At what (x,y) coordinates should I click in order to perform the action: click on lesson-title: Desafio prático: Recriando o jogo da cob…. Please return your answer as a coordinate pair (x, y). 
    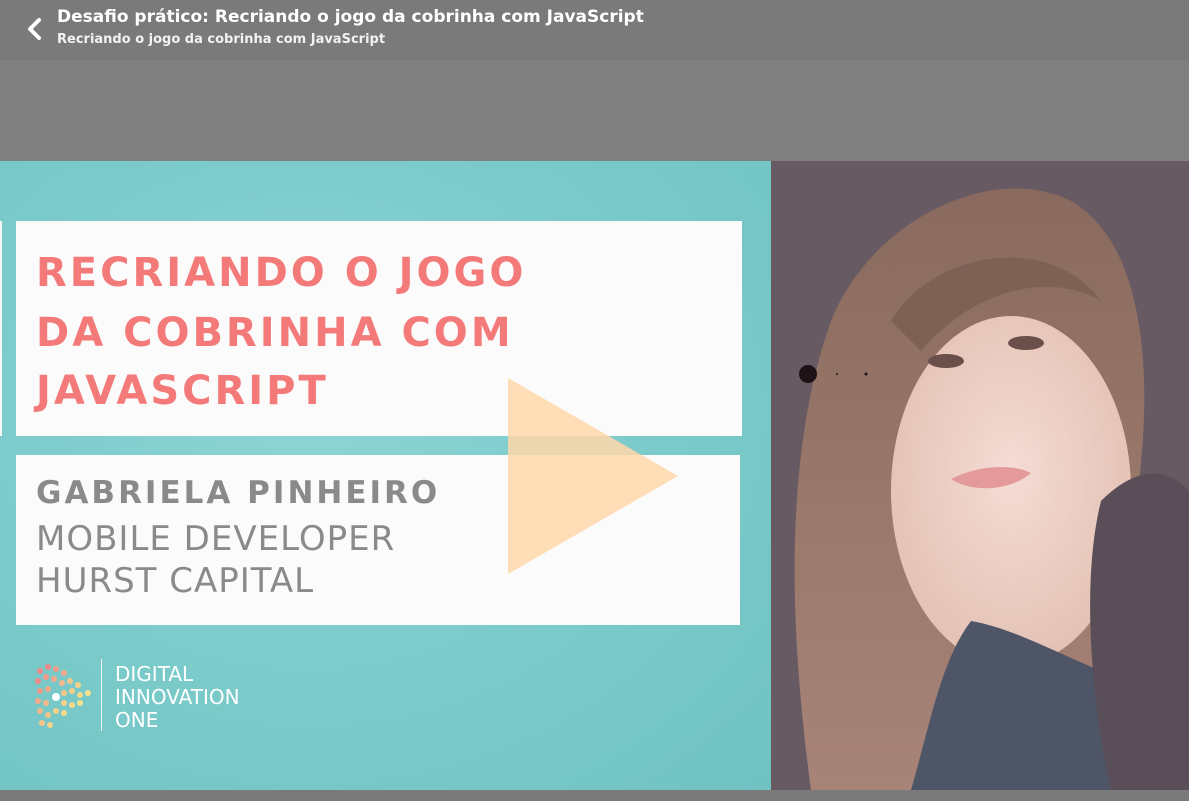
    Looking at the image, I should click on (350, 17).